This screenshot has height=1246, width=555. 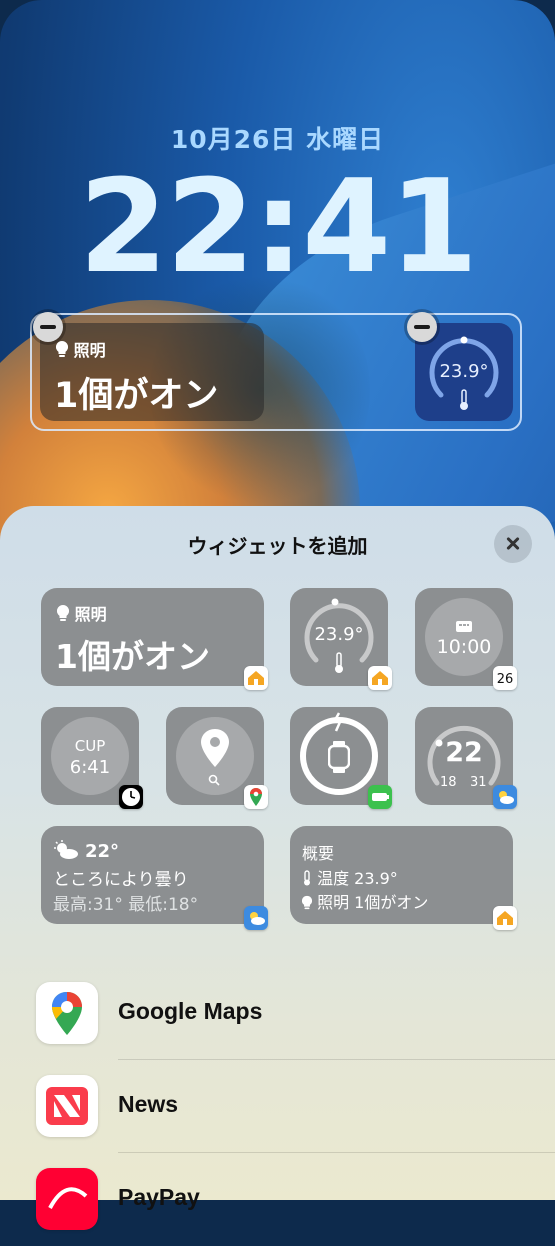 I want to click on widget-weather-gauge: 22 18 31, so click(x=466, y=758).